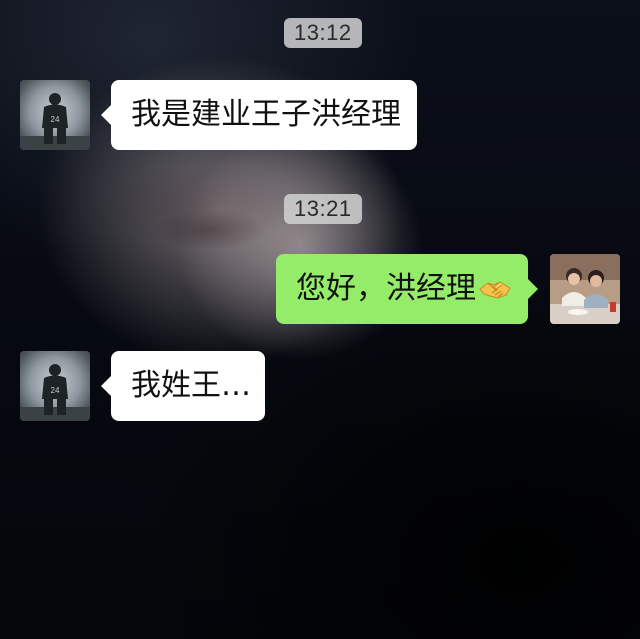  I want to click on photo-avatar-icon, so click(585, 289).